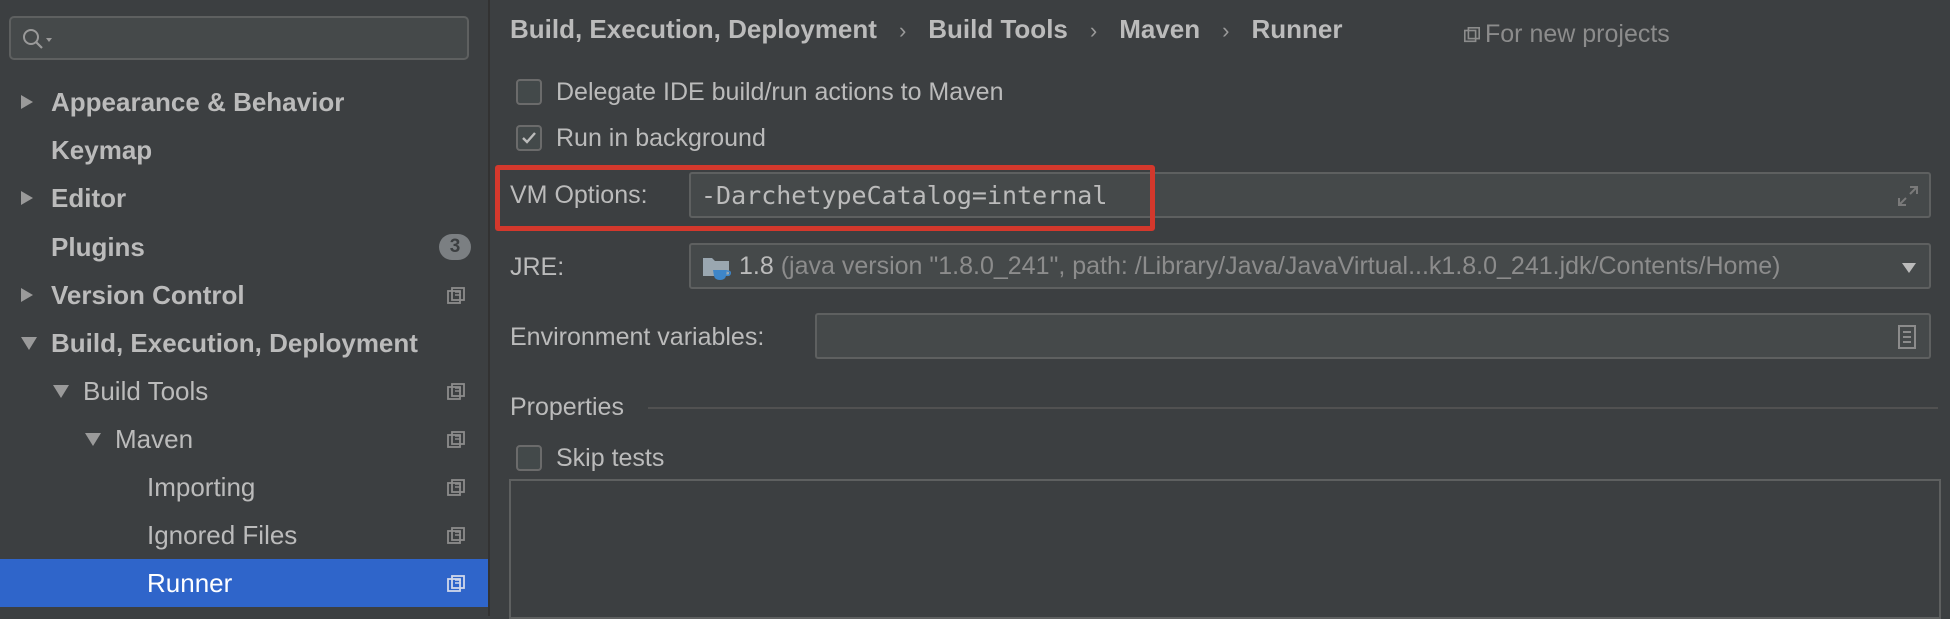 The image size is (1950, 619). I want to click on sidebar-item-build-tools: Build Tools, so click(244, 391).